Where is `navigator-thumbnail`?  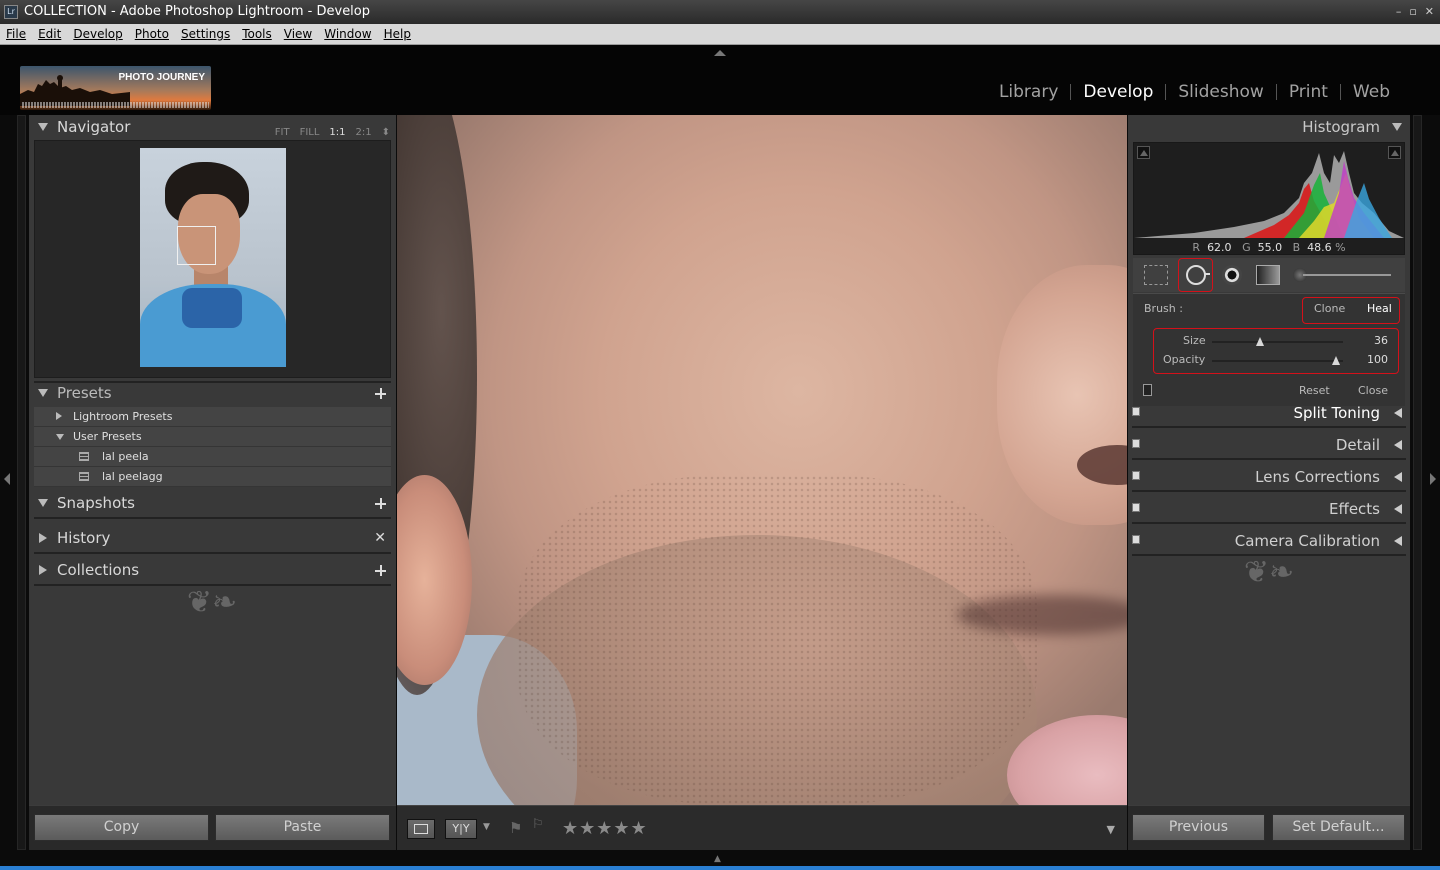 navigator-thumbnail is located at coordinates (213, 257).